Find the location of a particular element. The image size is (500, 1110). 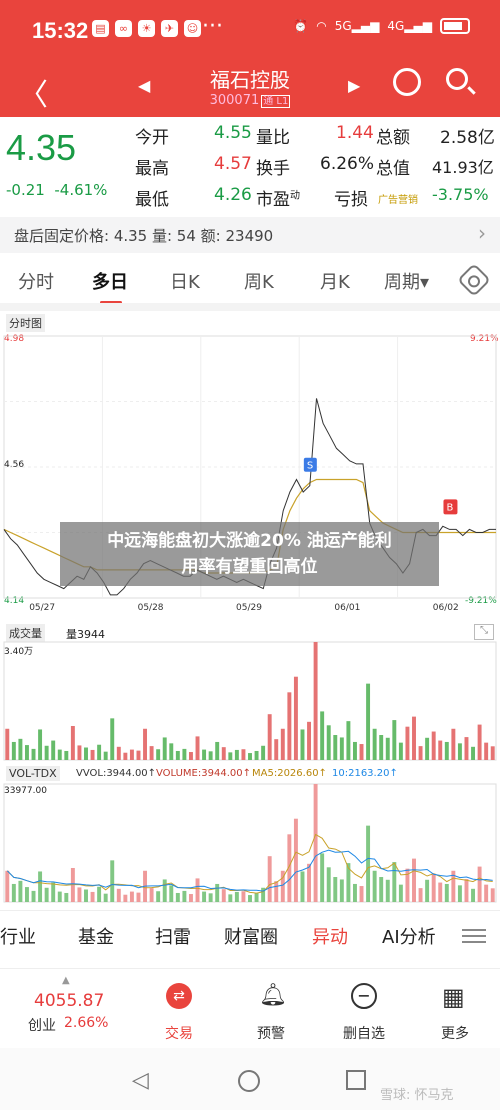

sector-label: 广告营销 is located at coordinates (398, 198).